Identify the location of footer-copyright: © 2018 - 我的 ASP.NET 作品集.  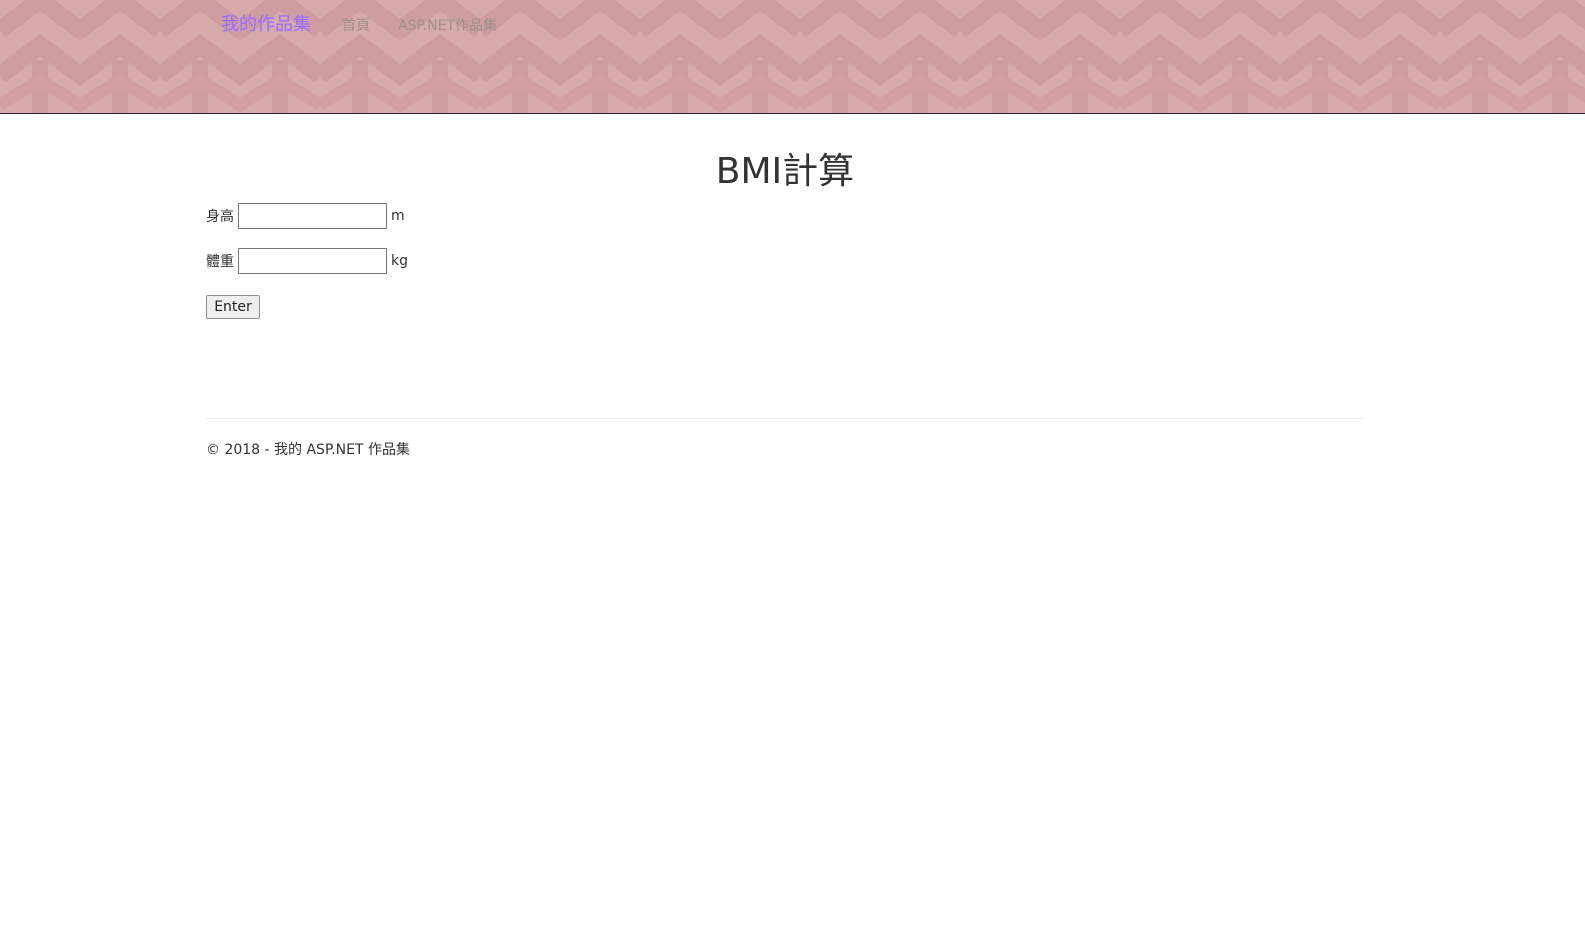
(308, 450).